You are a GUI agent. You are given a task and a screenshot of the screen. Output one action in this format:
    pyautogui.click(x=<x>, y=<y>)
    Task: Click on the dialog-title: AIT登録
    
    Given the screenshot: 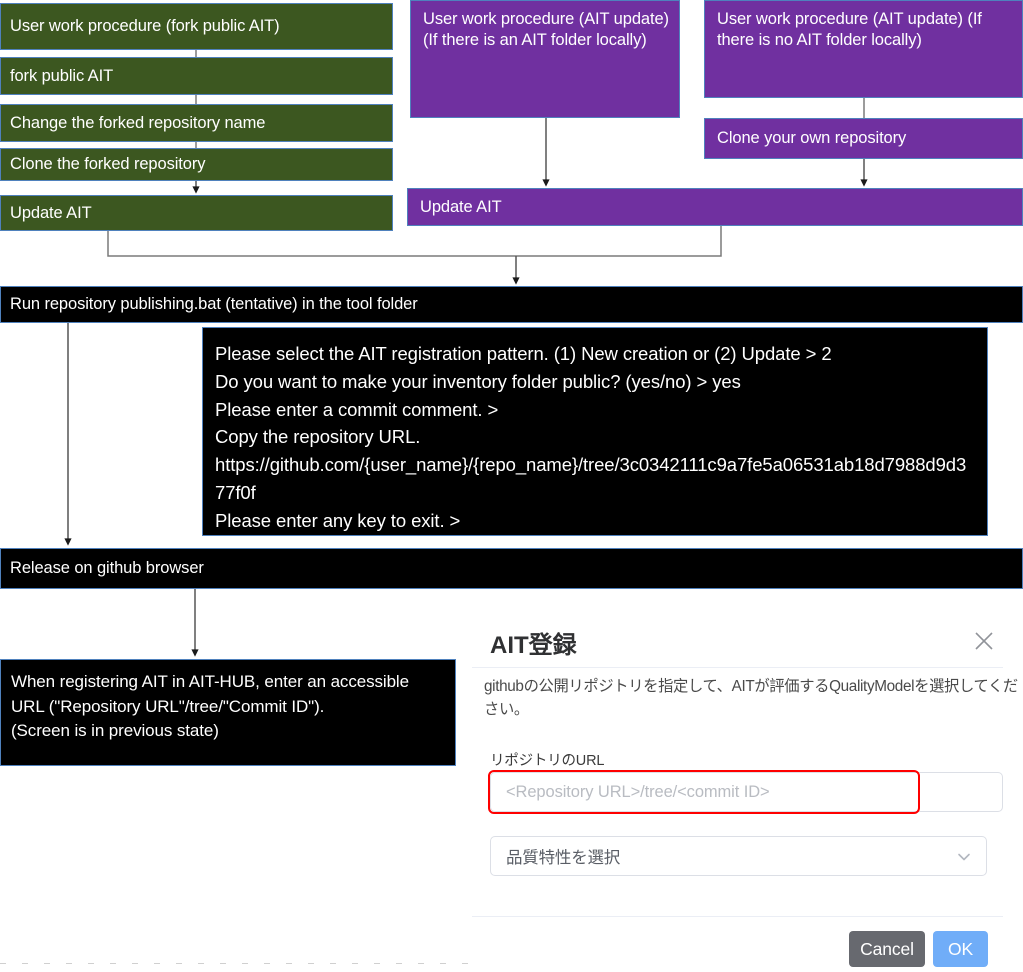 What is the action you would take?
    pyautogui.click(x=533, y=645)
    